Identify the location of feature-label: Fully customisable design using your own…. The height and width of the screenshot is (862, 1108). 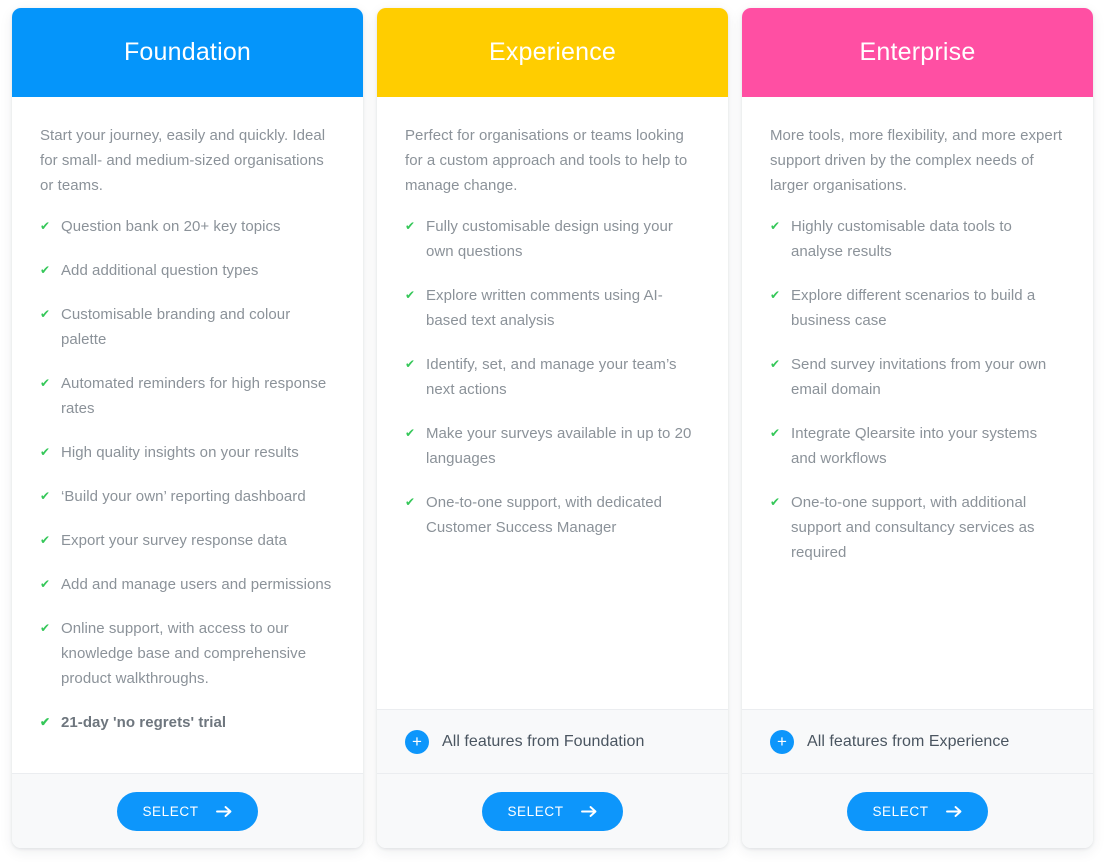
(549, 239).